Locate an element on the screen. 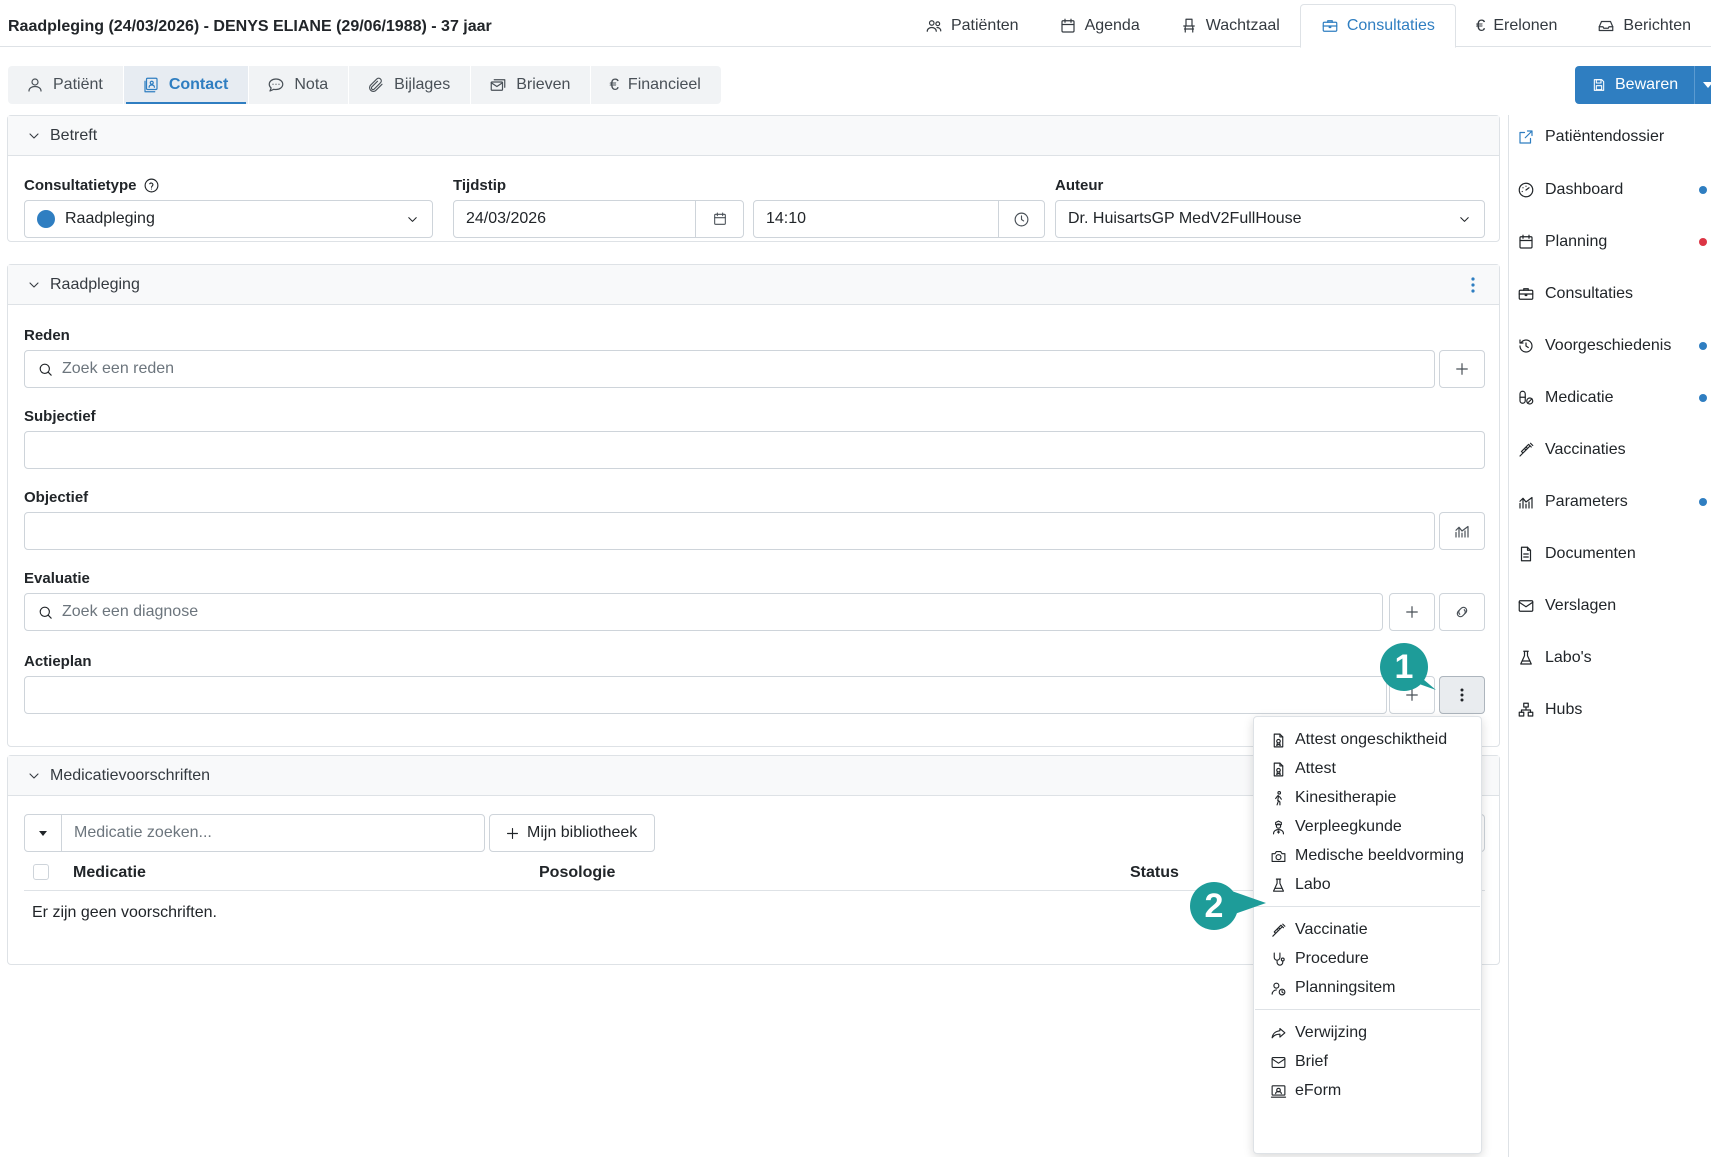 This screenshot has height=1157, width=1711. date-picker-button is located at coordinates (719, 219).